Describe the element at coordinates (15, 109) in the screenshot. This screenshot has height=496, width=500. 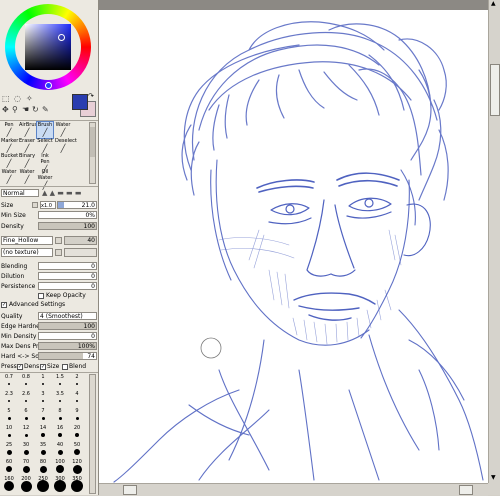
I see `zoom-icon: ⚲` at that location.